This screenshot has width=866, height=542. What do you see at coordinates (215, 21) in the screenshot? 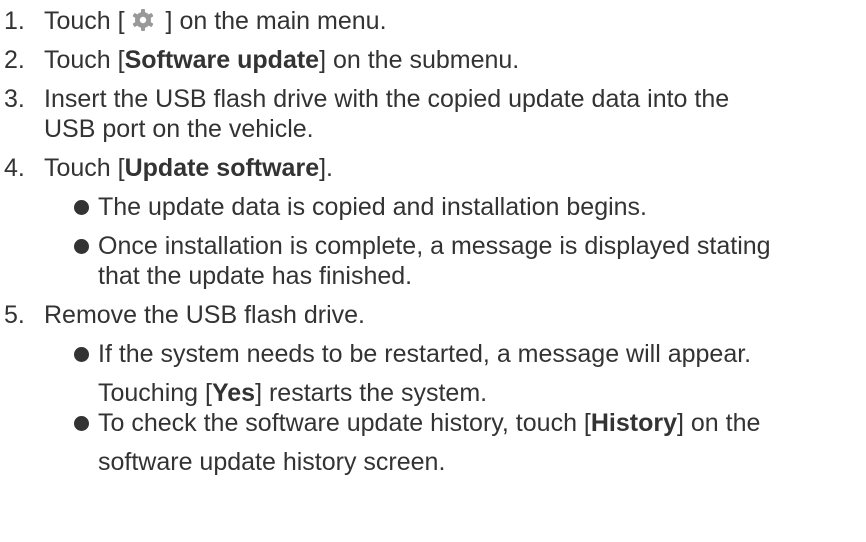
I see `step-text: Touch [ ] on the main menu.` at bounding box center [215, 21].